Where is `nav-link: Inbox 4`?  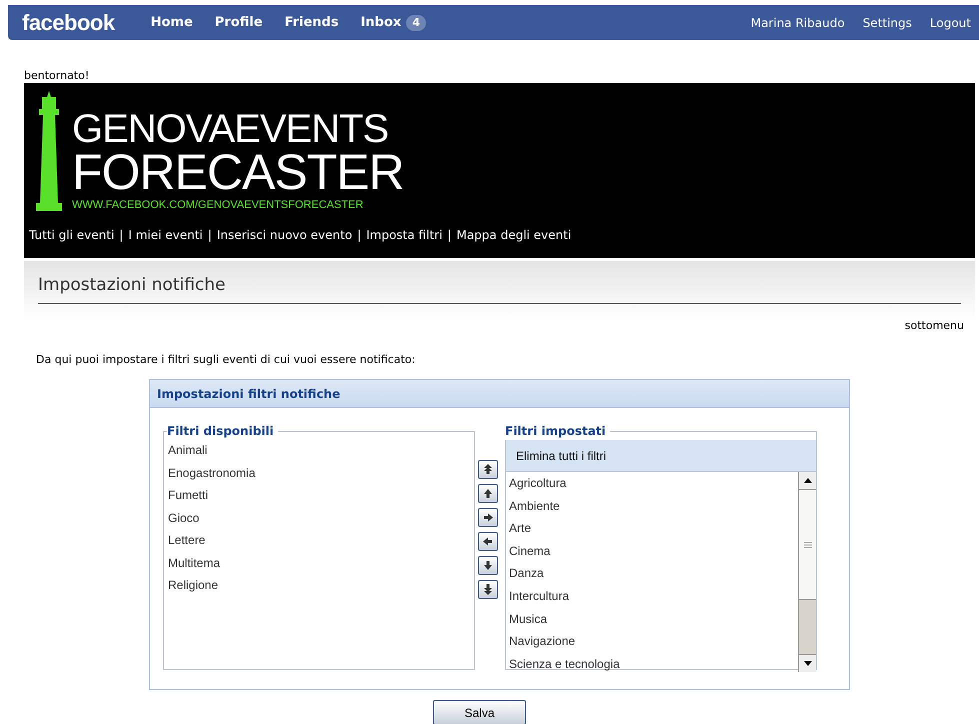 nav-link: Inbox 4 is located at coordinates (393, 22).